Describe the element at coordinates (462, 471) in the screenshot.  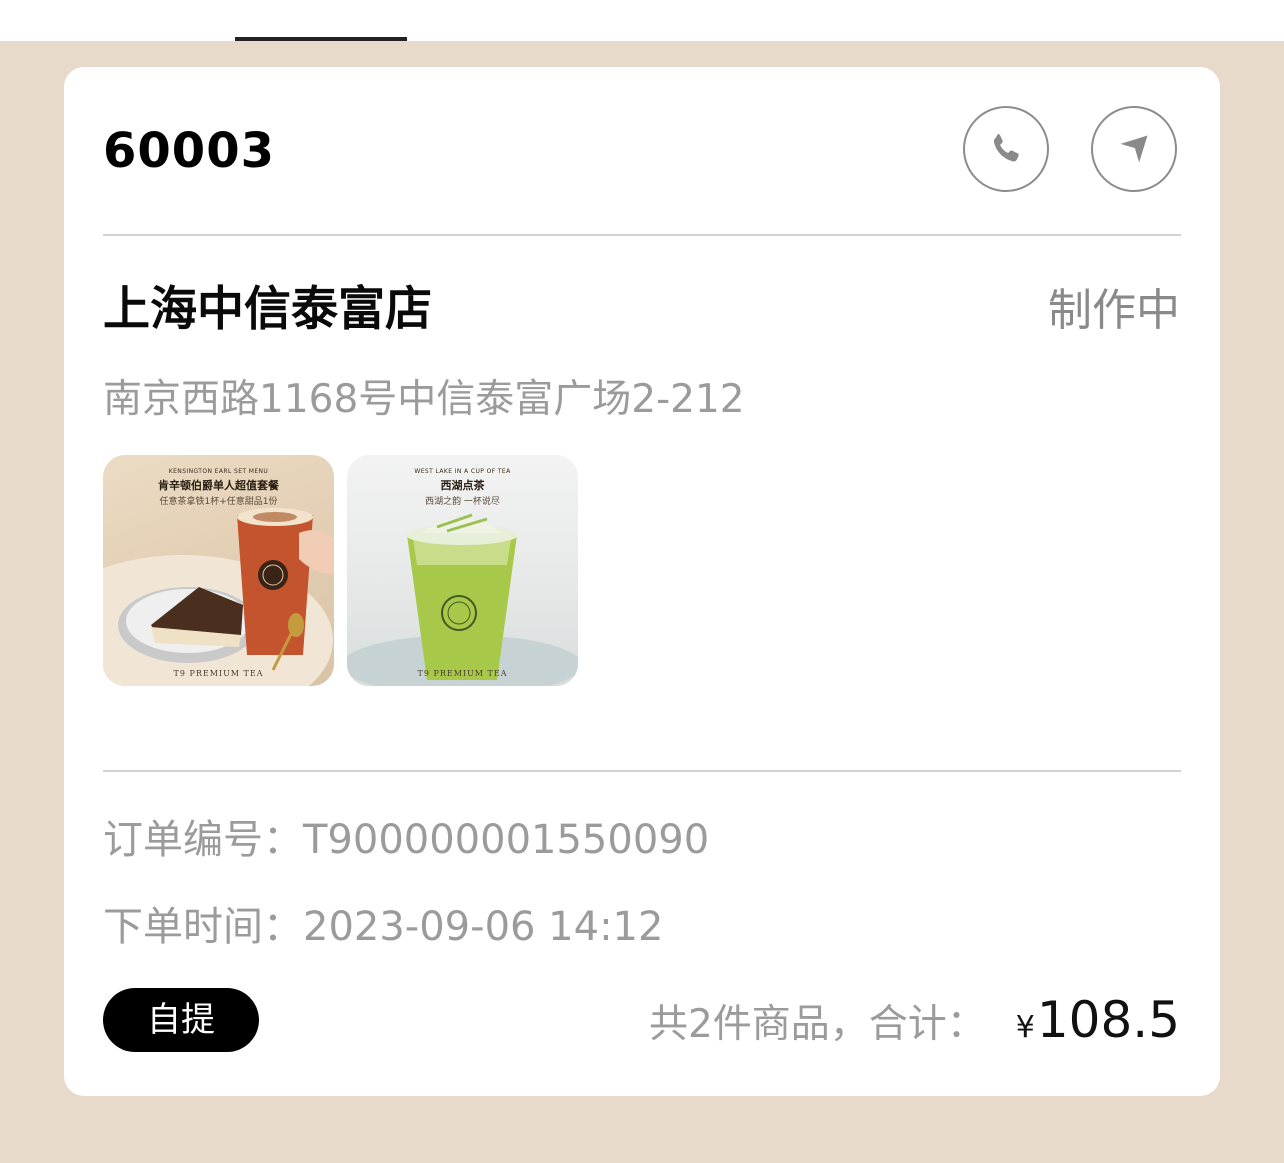
I see `product-title-en: WEST LAKE IN A CUP OF TEA` at that location.